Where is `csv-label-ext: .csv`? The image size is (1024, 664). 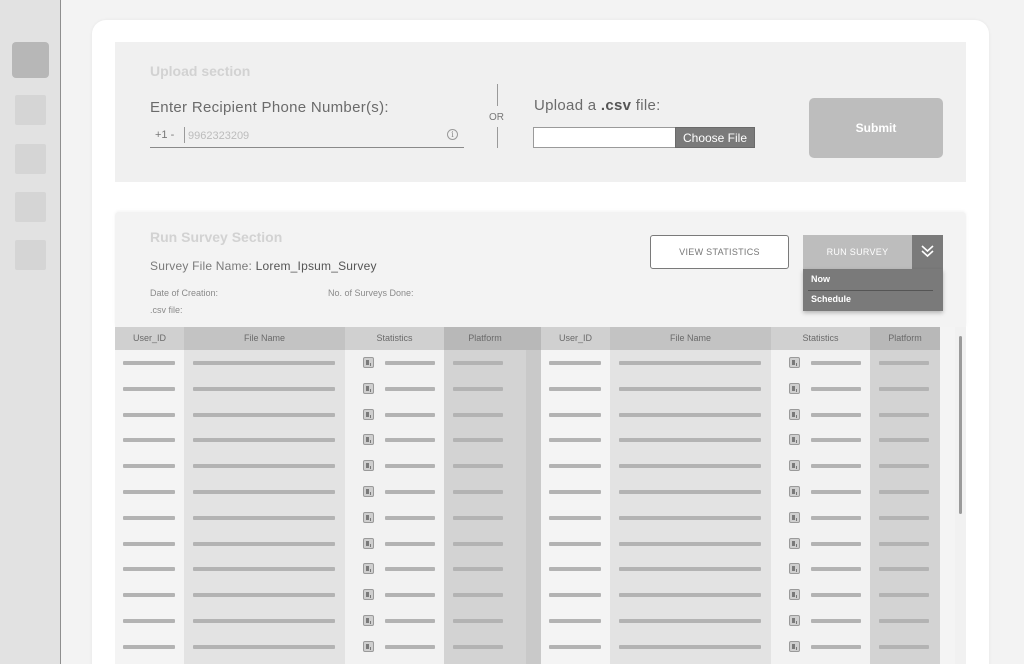
csv-label-ext: .csv is located at coordinates (616, 105).